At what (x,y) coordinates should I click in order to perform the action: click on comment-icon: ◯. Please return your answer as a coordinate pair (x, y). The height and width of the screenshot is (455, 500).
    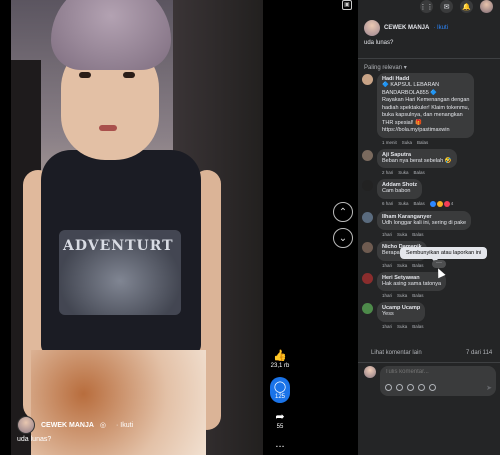
    Looking at the image, I should click on (280, 386).